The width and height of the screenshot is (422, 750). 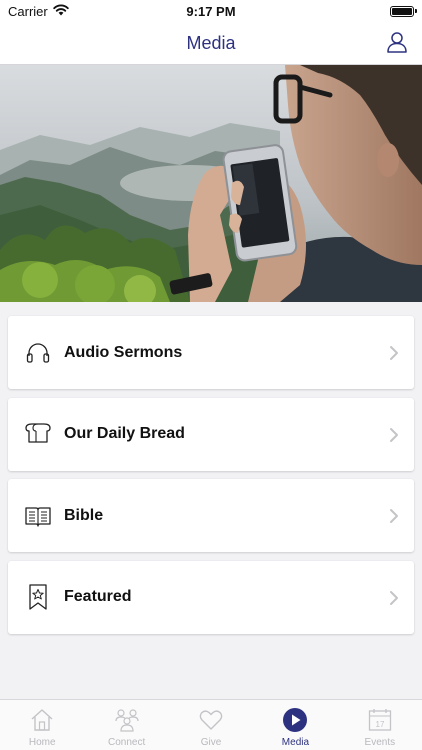 What do you see at coordinates (38, 516) in the screenshot?
I see `open-book-icon` at bounding box center [38, 516].